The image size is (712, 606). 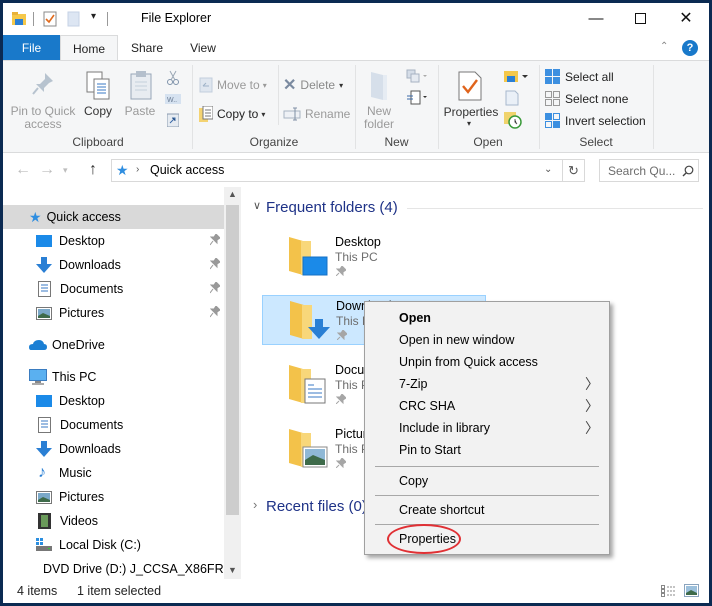 I want to click on scroll-up-icon: ▲, so click(x=232, y=194).